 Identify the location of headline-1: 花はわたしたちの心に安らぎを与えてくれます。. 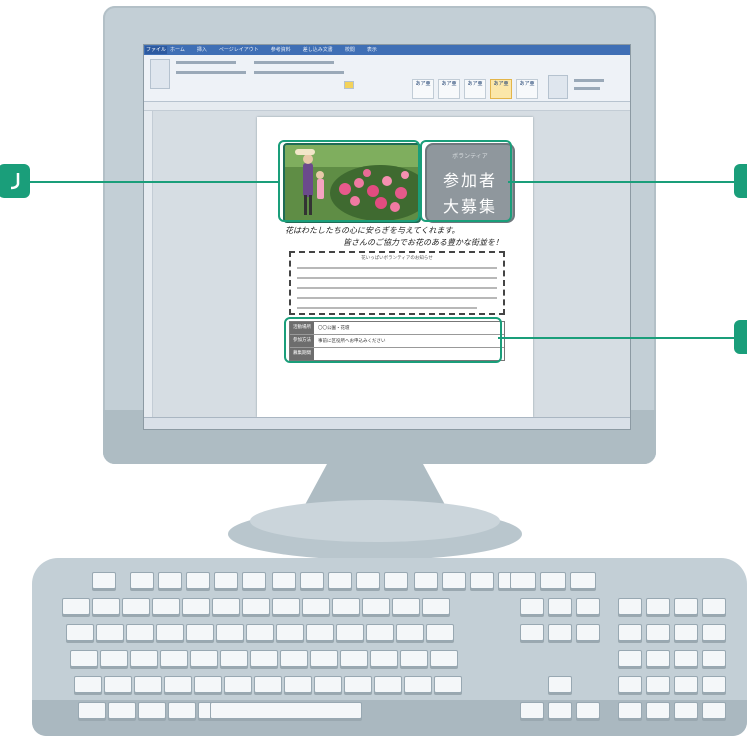
(372, 230).